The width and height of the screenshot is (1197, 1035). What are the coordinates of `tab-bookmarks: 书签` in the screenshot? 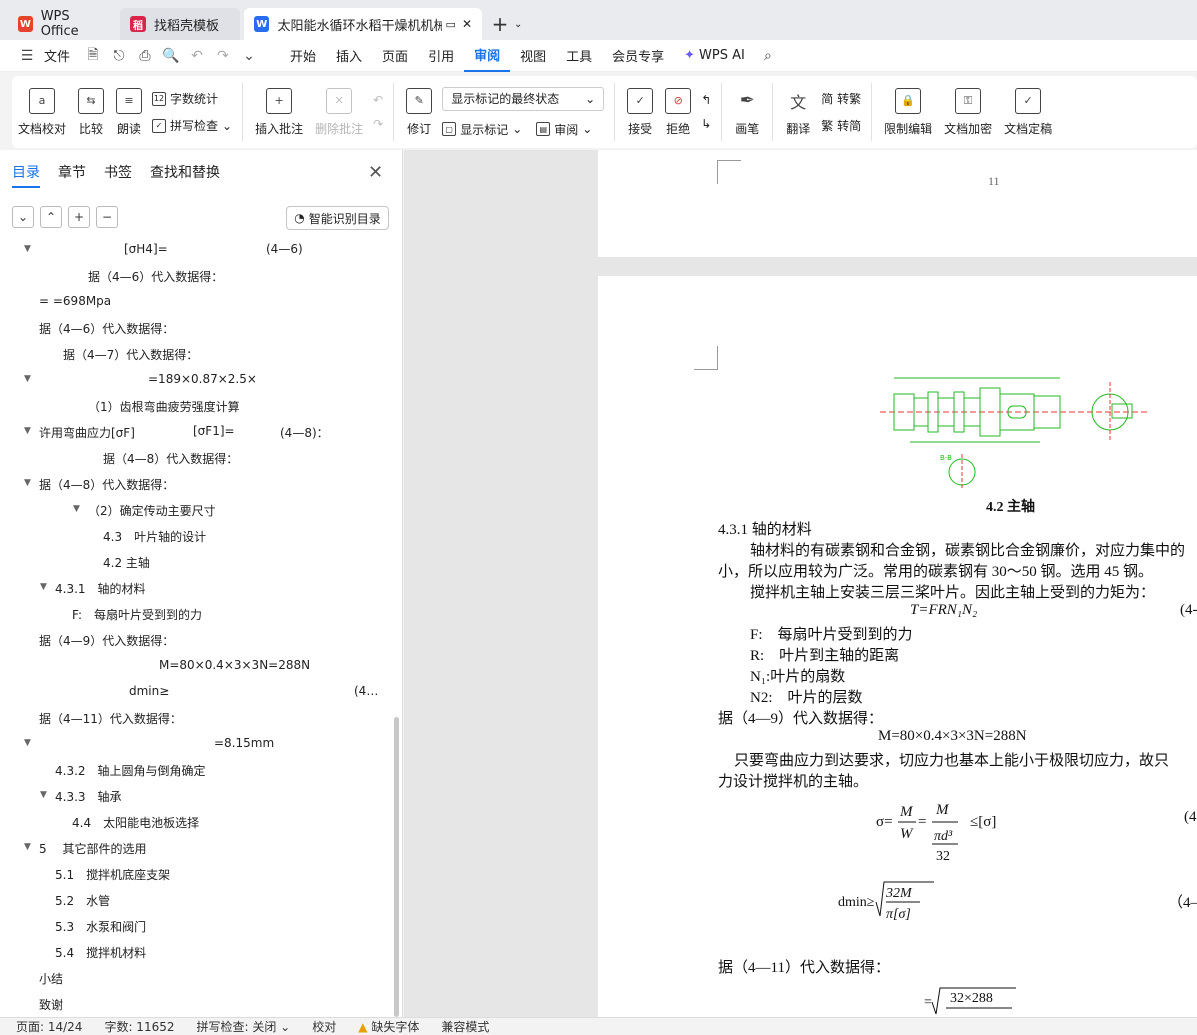 It's located at (118, 175).